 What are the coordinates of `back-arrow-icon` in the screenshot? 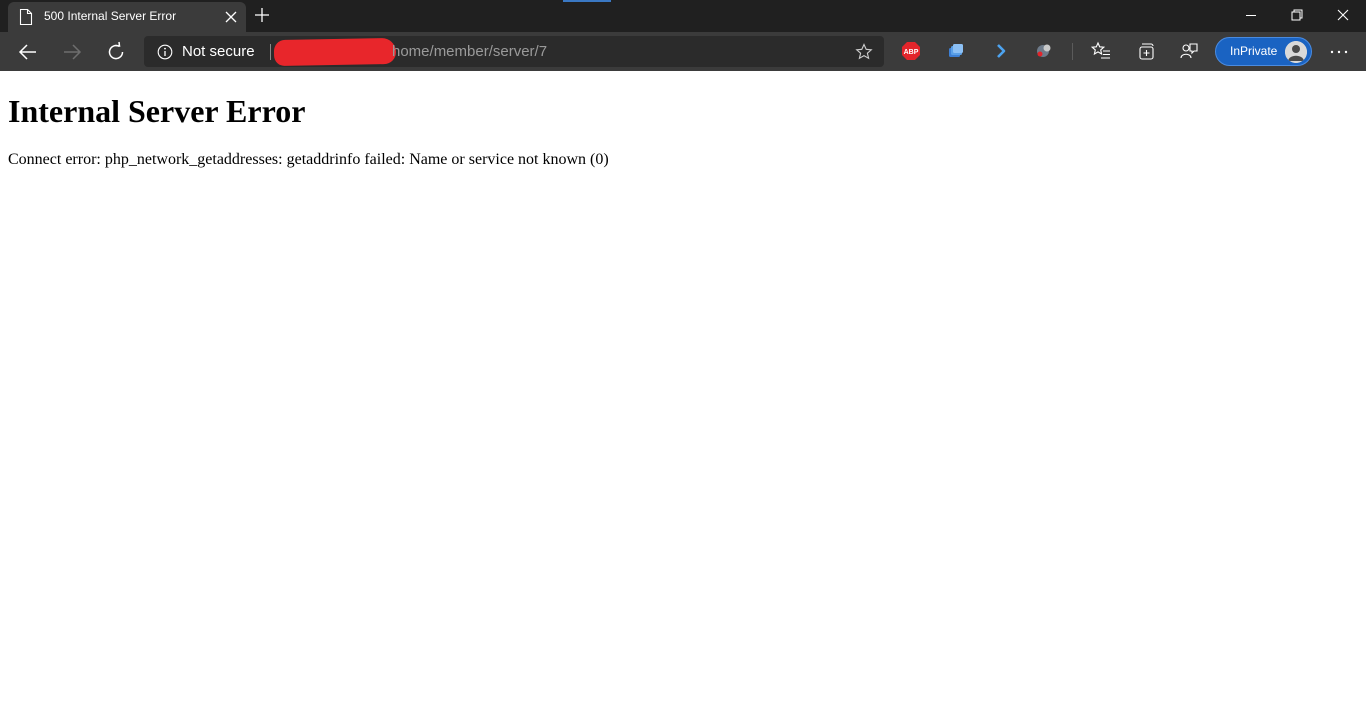 It's located at (28, 52).